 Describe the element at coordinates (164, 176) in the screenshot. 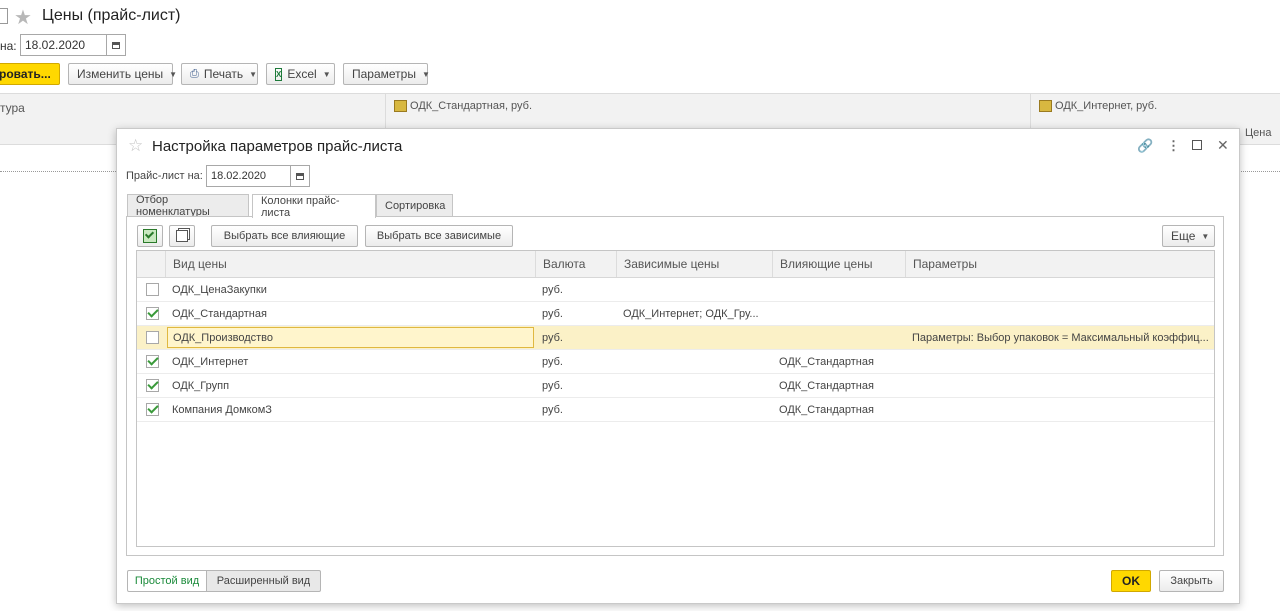

I see `dialog-date-label: Прайс-лист на:` at that location.